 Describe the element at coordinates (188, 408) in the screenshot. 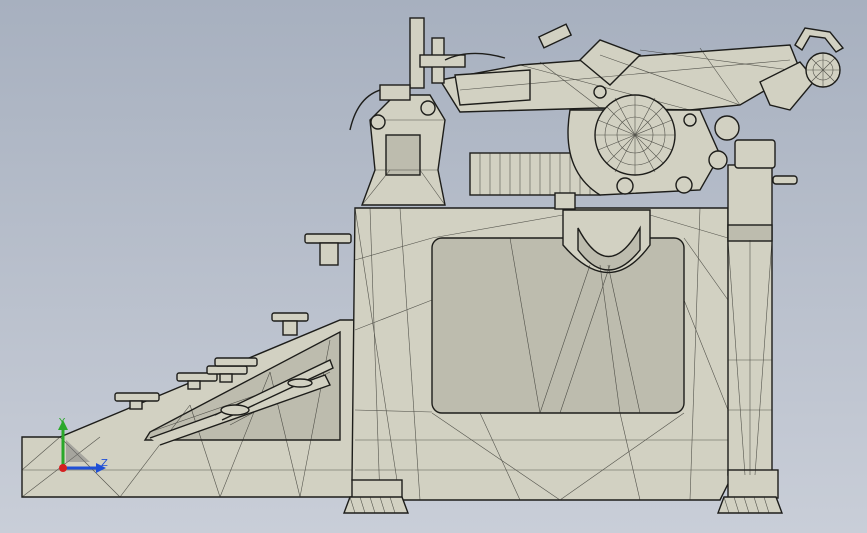

I see `keyboard-base` at that location.